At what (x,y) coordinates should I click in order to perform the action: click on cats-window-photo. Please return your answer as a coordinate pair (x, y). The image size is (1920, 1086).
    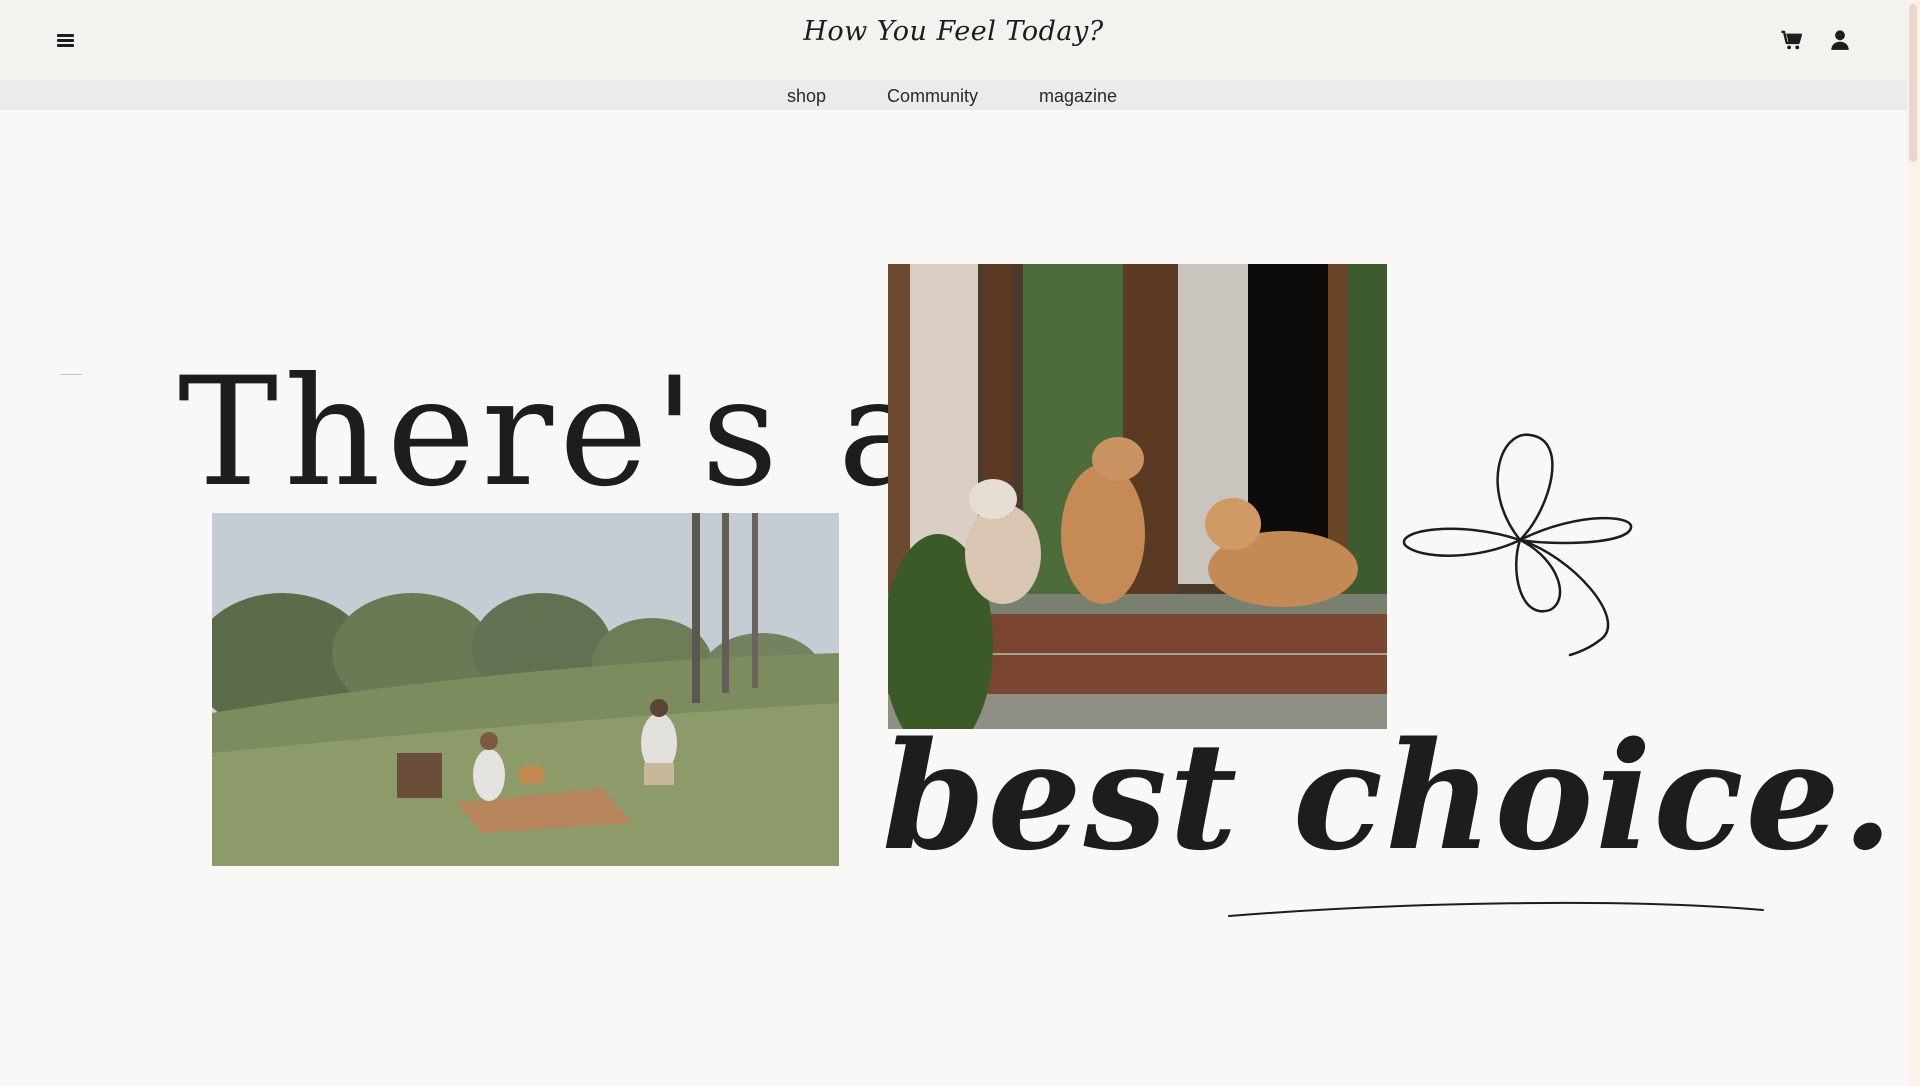
    Looking at the image, I should click on (1137, 496).